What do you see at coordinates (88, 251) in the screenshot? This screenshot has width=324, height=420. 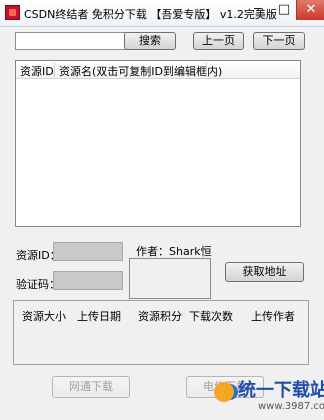 I see `resource-id-field` at bounding box center [88, 251].